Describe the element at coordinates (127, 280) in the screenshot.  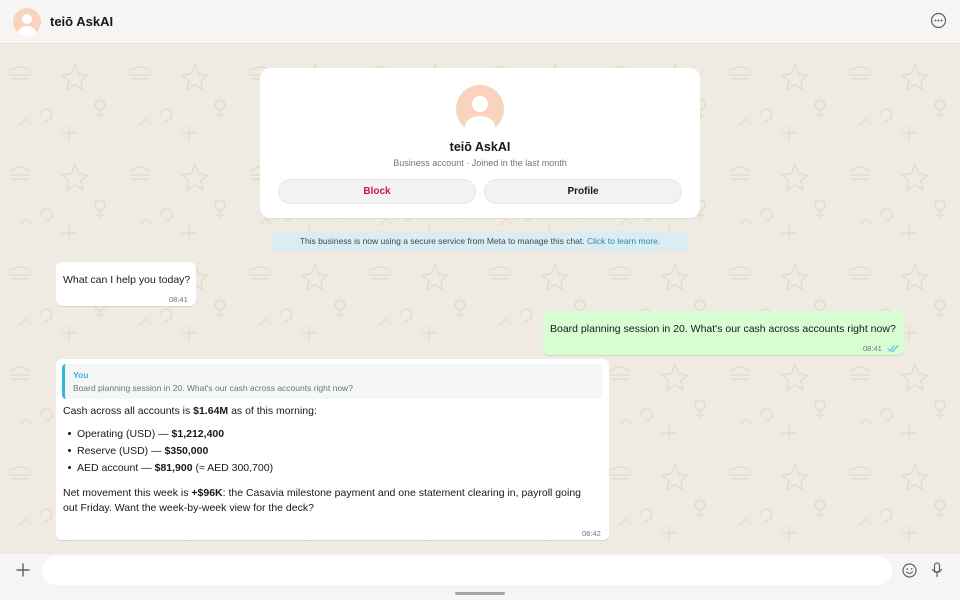
I see `message-text: What can I help you today?` at that location.